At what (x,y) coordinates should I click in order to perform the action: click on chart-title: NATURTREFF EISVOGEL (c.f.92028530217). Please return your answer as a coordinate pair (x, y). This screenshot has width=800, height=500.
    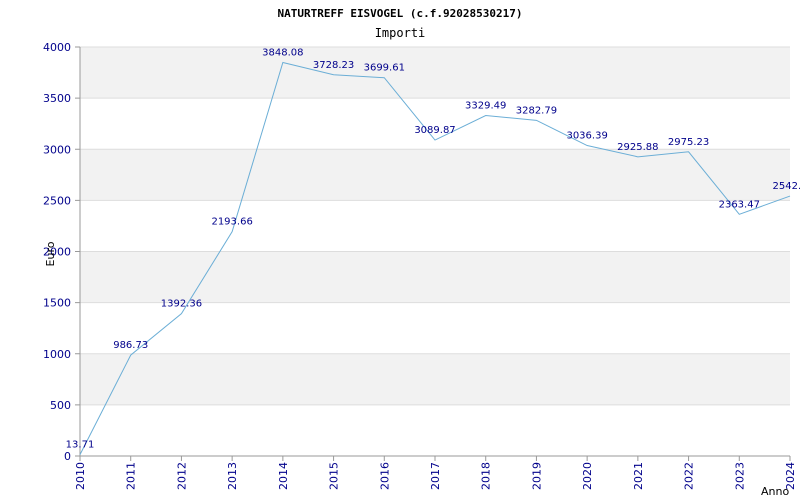
    Looking at the image, I should click on (399, 13).